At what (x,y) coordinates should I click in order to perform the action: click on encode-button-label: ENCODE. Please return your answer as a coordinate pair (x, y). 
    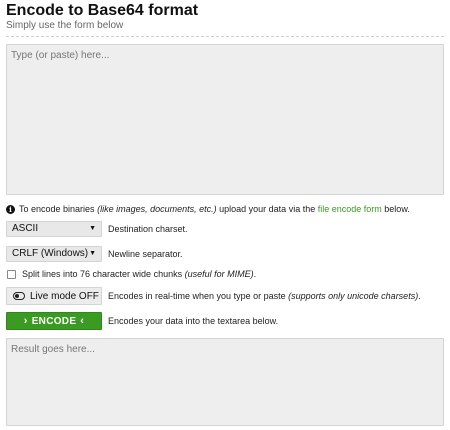
    Looking at the image, I should click on (54, 321).